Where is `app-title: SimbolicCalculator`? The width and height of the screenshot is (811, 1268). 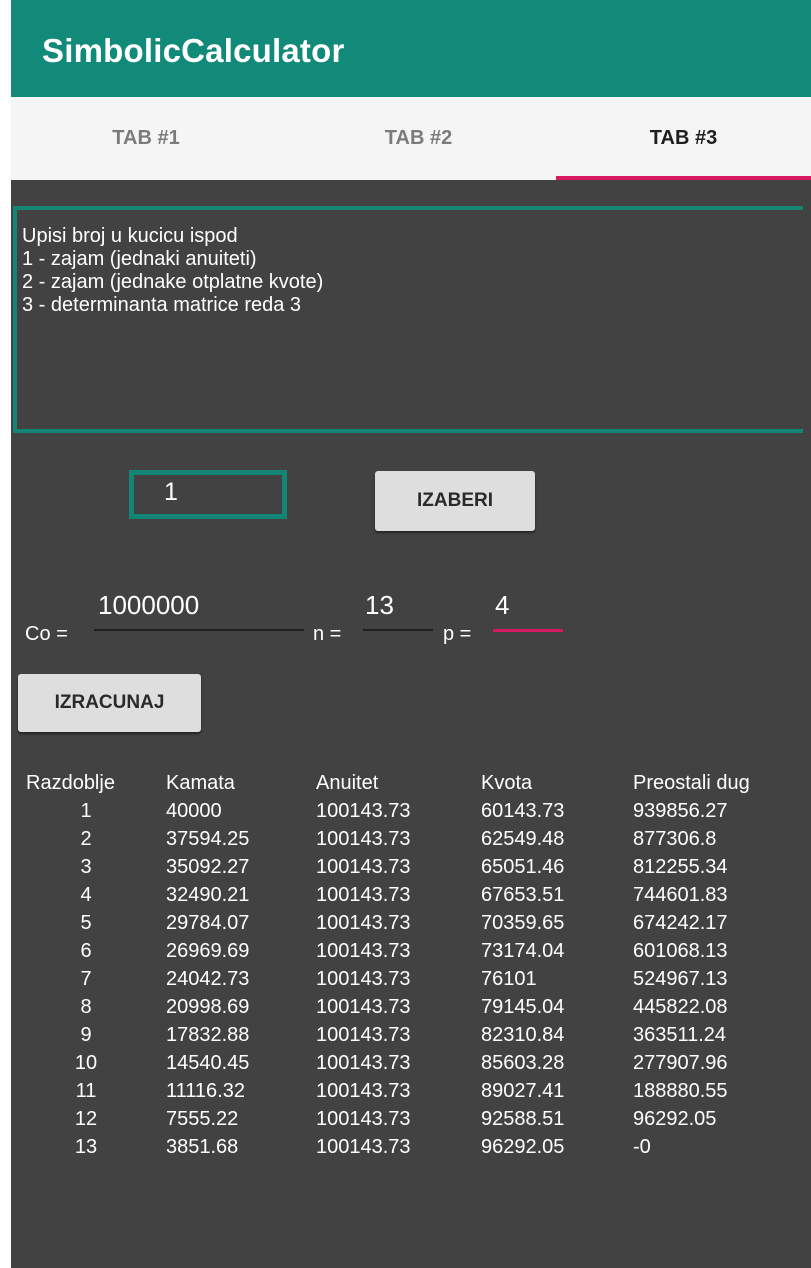 app-title: SimbolicCalculator is located at coordinates (193, 50).